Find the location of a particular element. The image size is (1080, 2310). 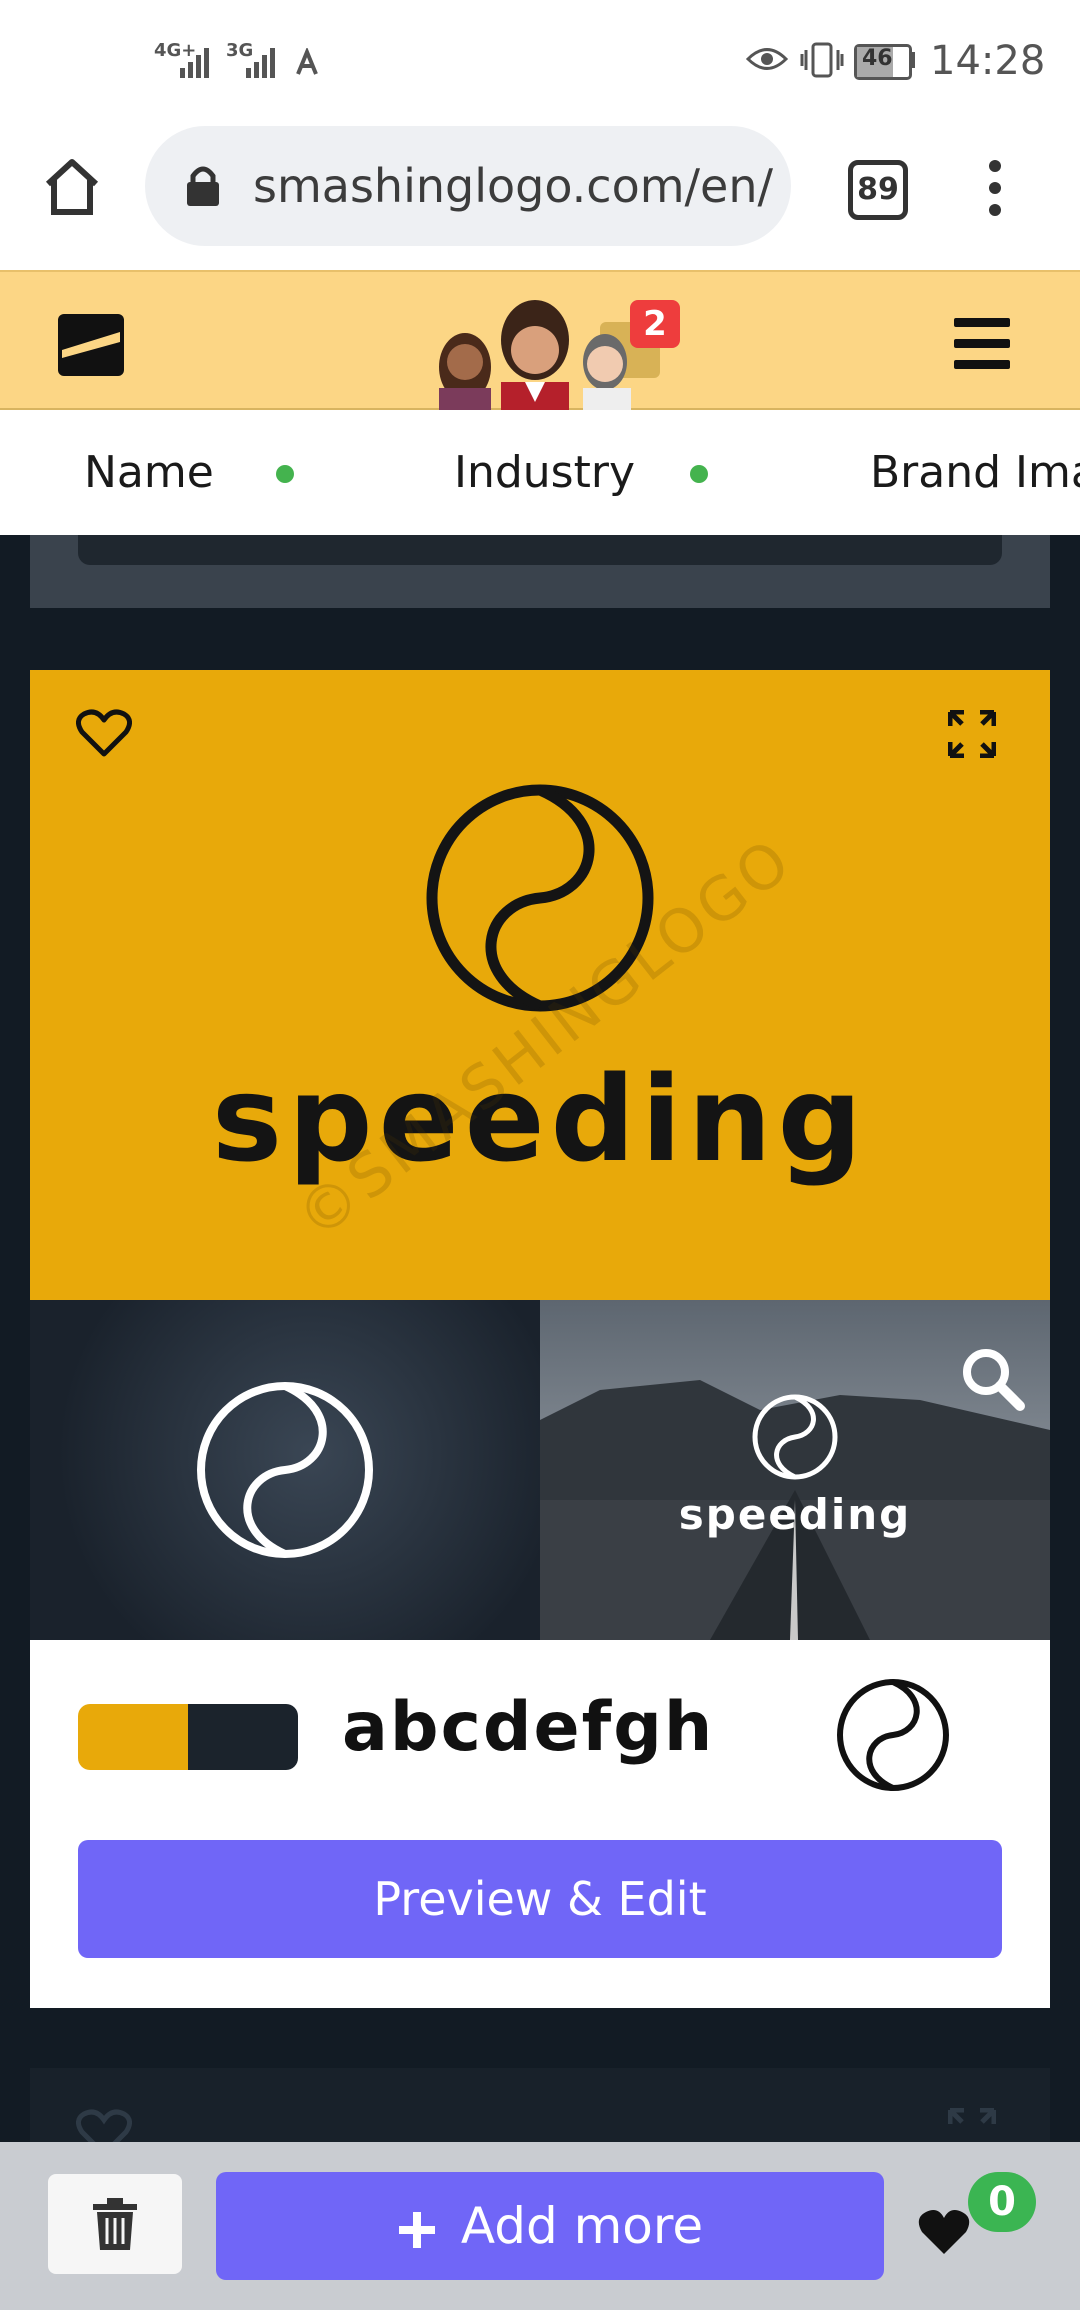

filter-tab-brand-image: Brand Ima is located at coordinates (975, 472).